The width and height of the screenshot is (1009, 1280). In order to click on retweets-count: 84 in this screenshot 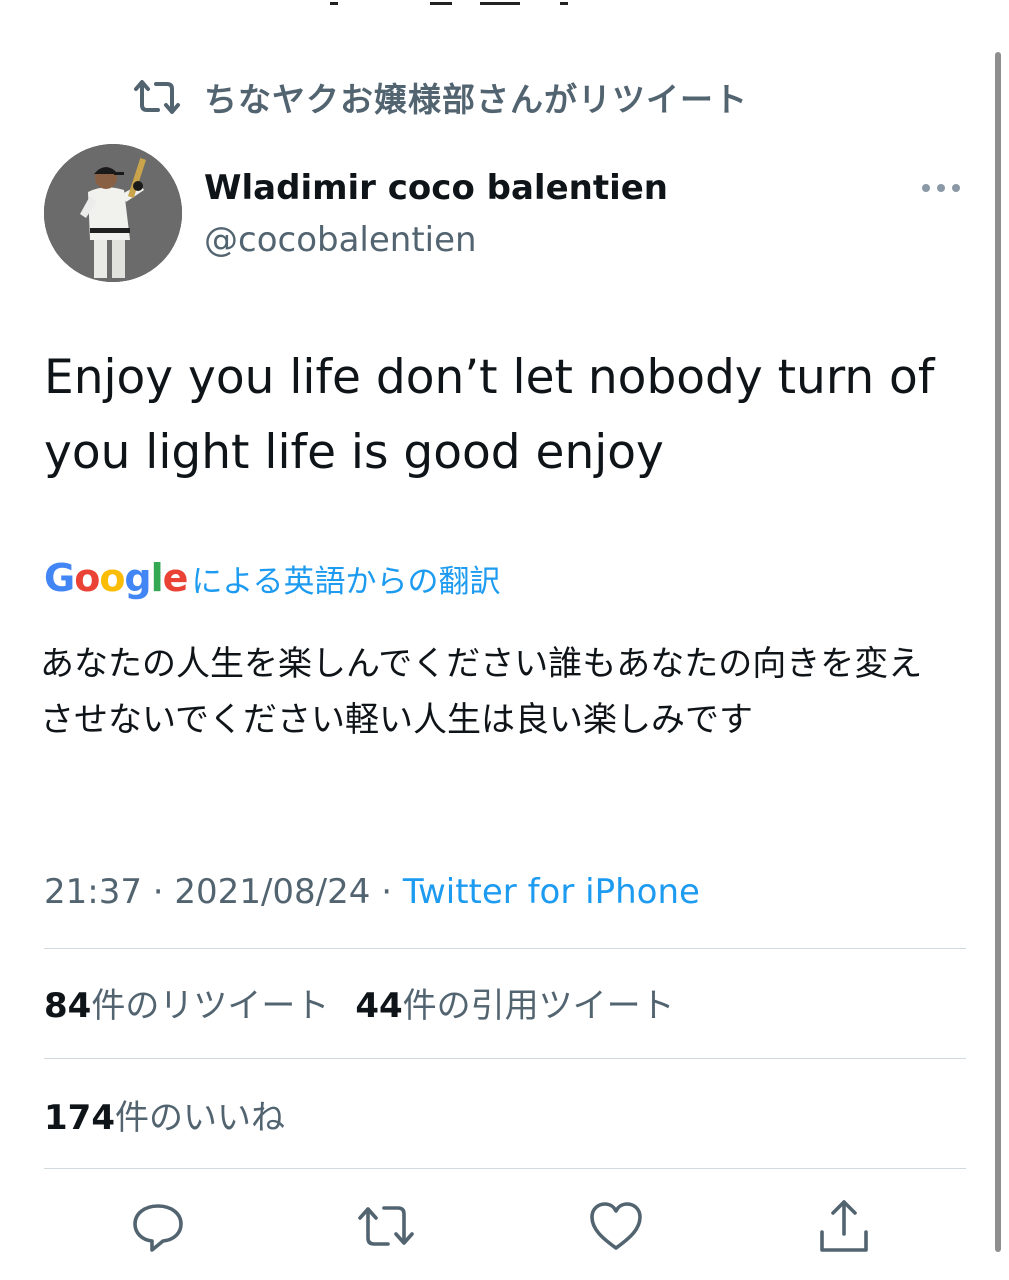, I will do `click(68, 1005)`.